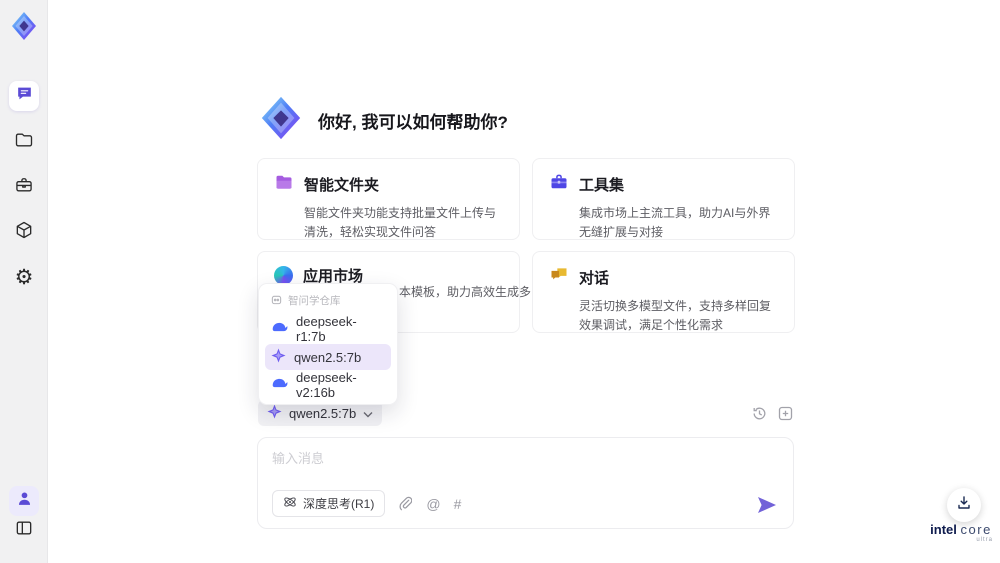 This screenshot has height=563, width=1000. I want to click on cube-icon, so click(24, 232).